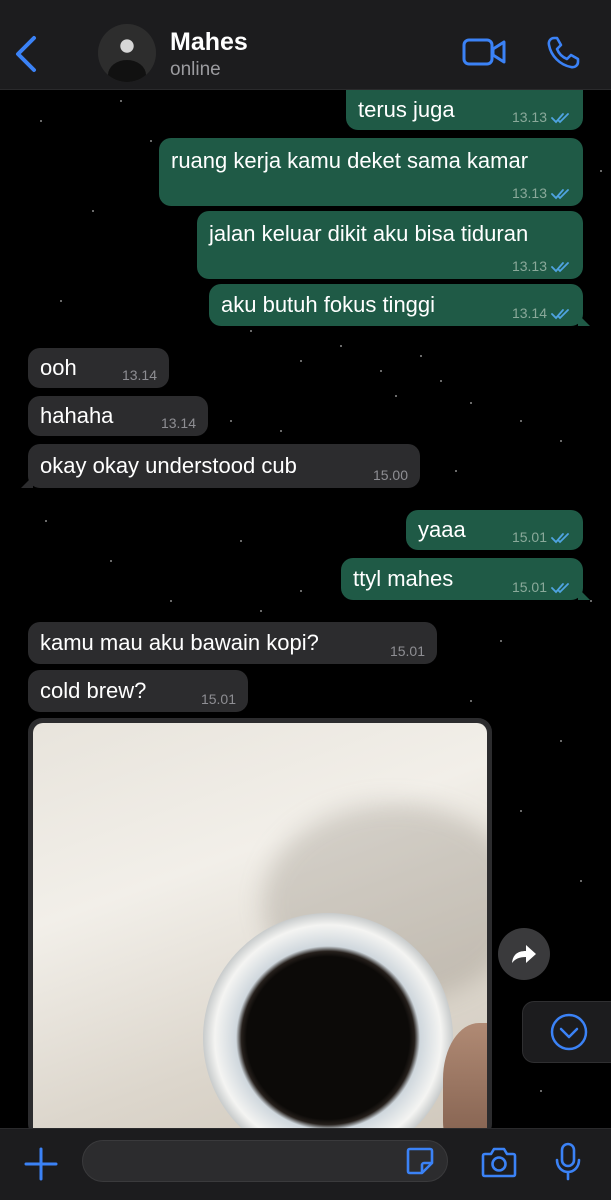 The image size is (611, 1200). I want to click on message-bubble-incoming: kamu mau aku bawain kopi? 15.01, so click(232, 643).